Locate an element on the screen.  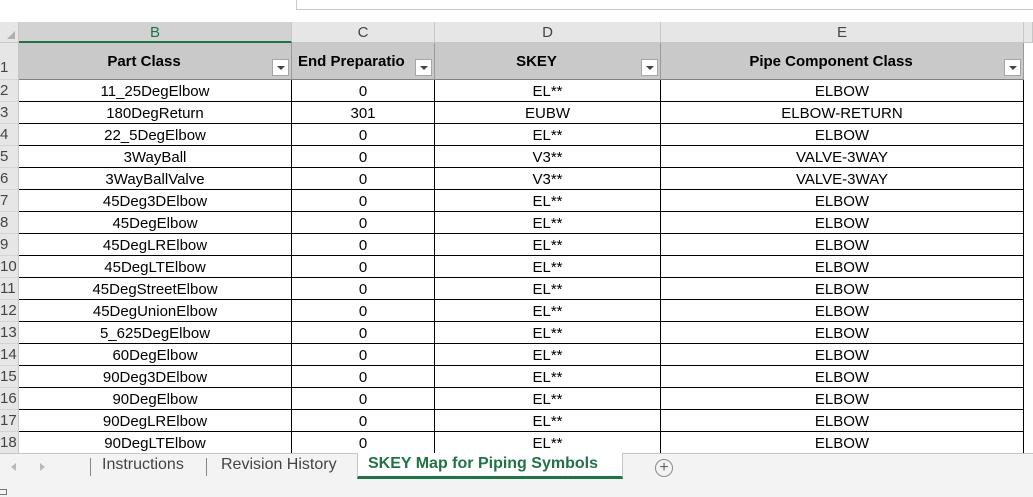
row-number: 5 is located at coordinates (9, 157).